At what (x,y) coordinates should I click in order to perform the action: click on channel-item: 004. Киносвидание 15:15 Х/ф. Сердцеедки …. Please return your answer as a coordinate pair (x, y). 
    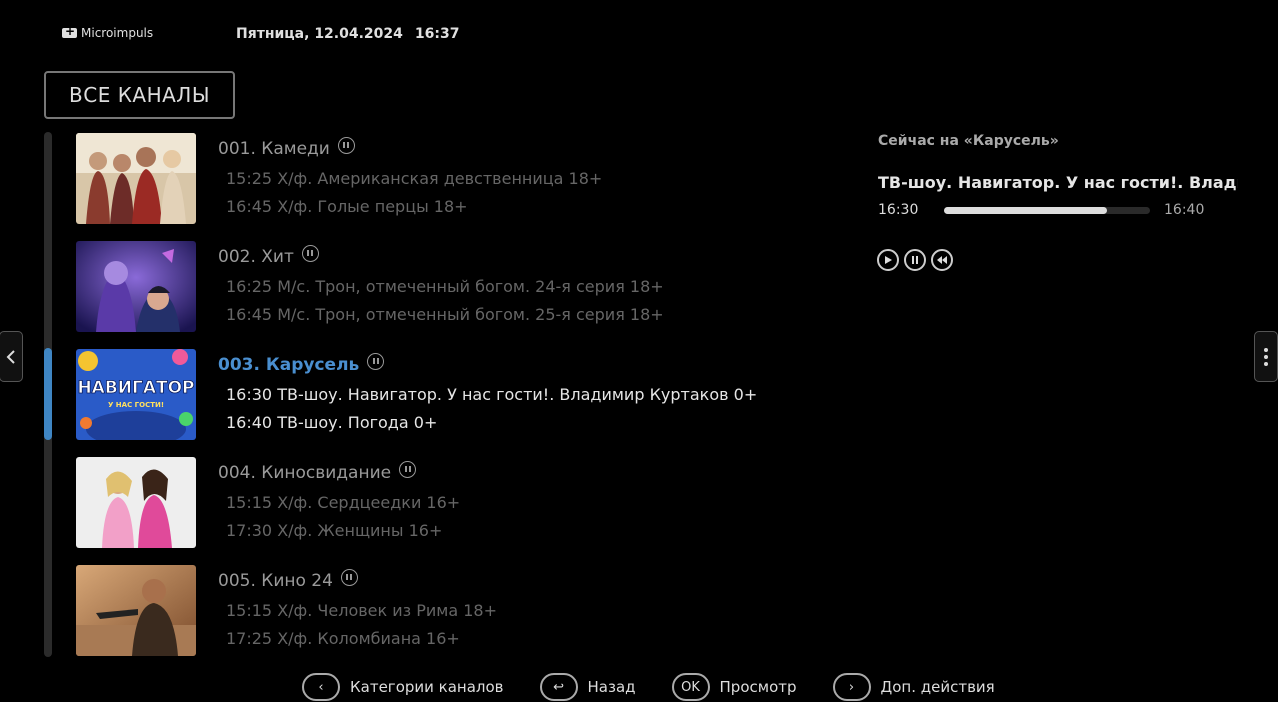
    Looking at the image, I should click on (436, 503).